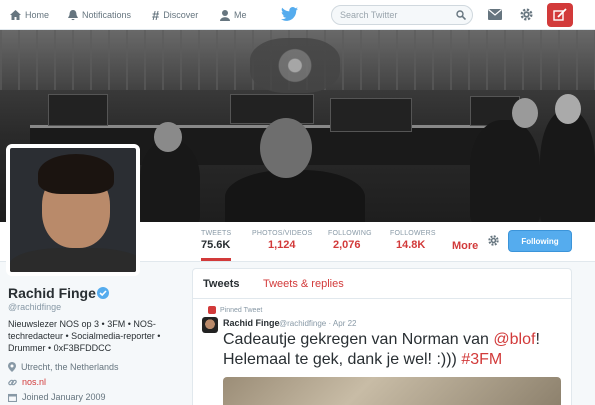 The width and height of the screenshot is (595, 405). I want to click on profile-website: nos.nl, so click(27, 382).